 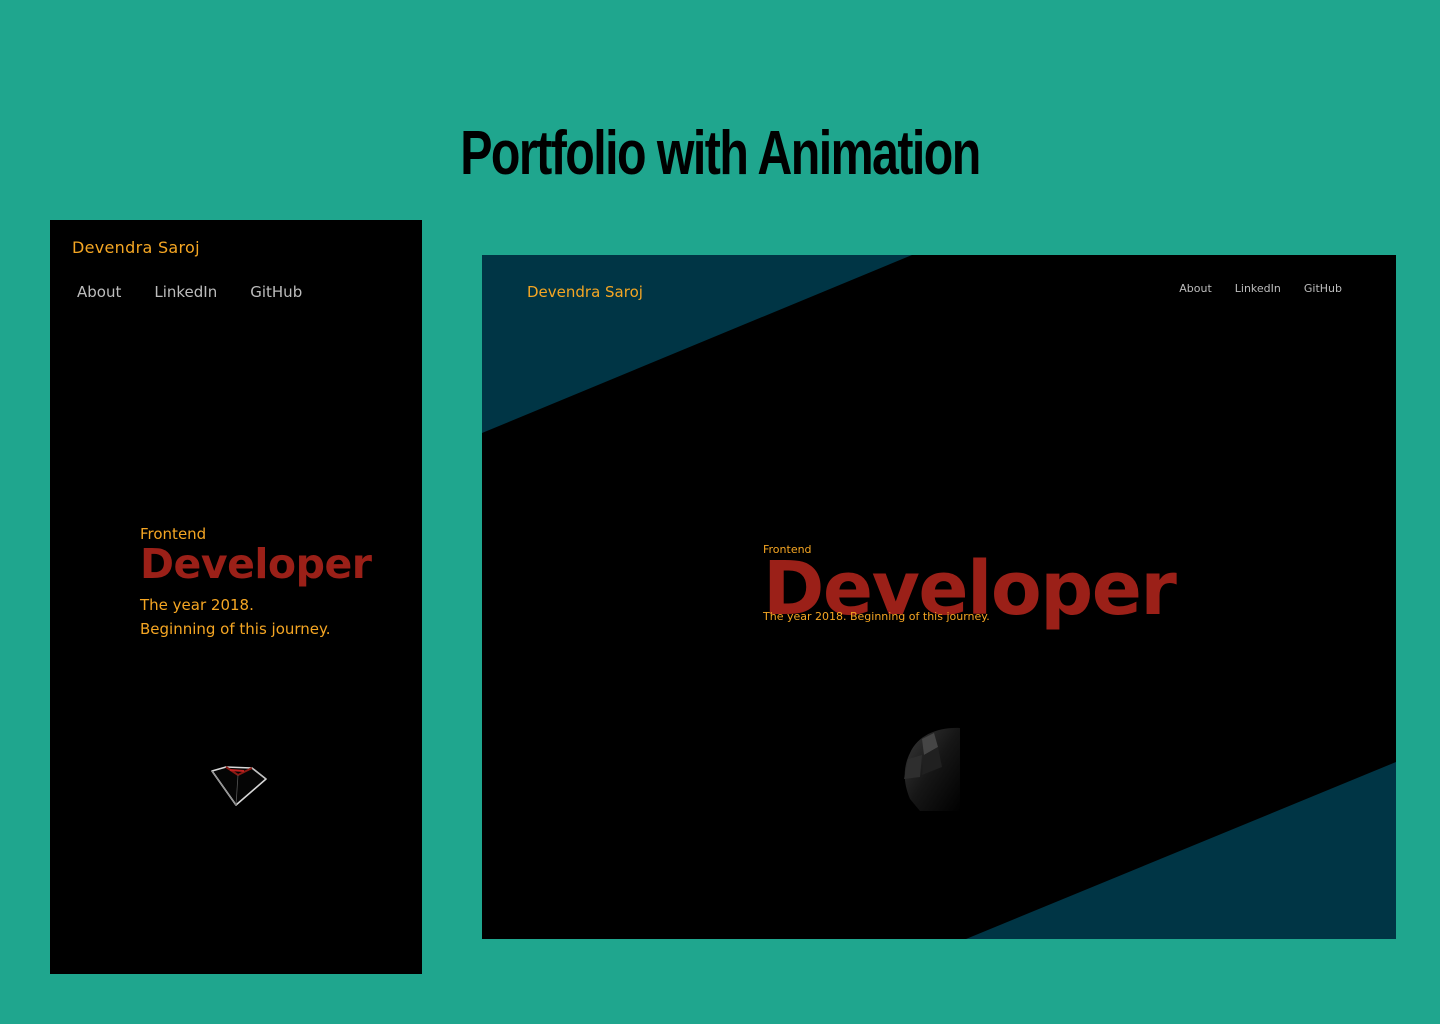 What do you see at coordinates (197, 605) in the screenshot?
I see `hero-tagline-line1: The year 2018.` at bounding box center [197, 605].